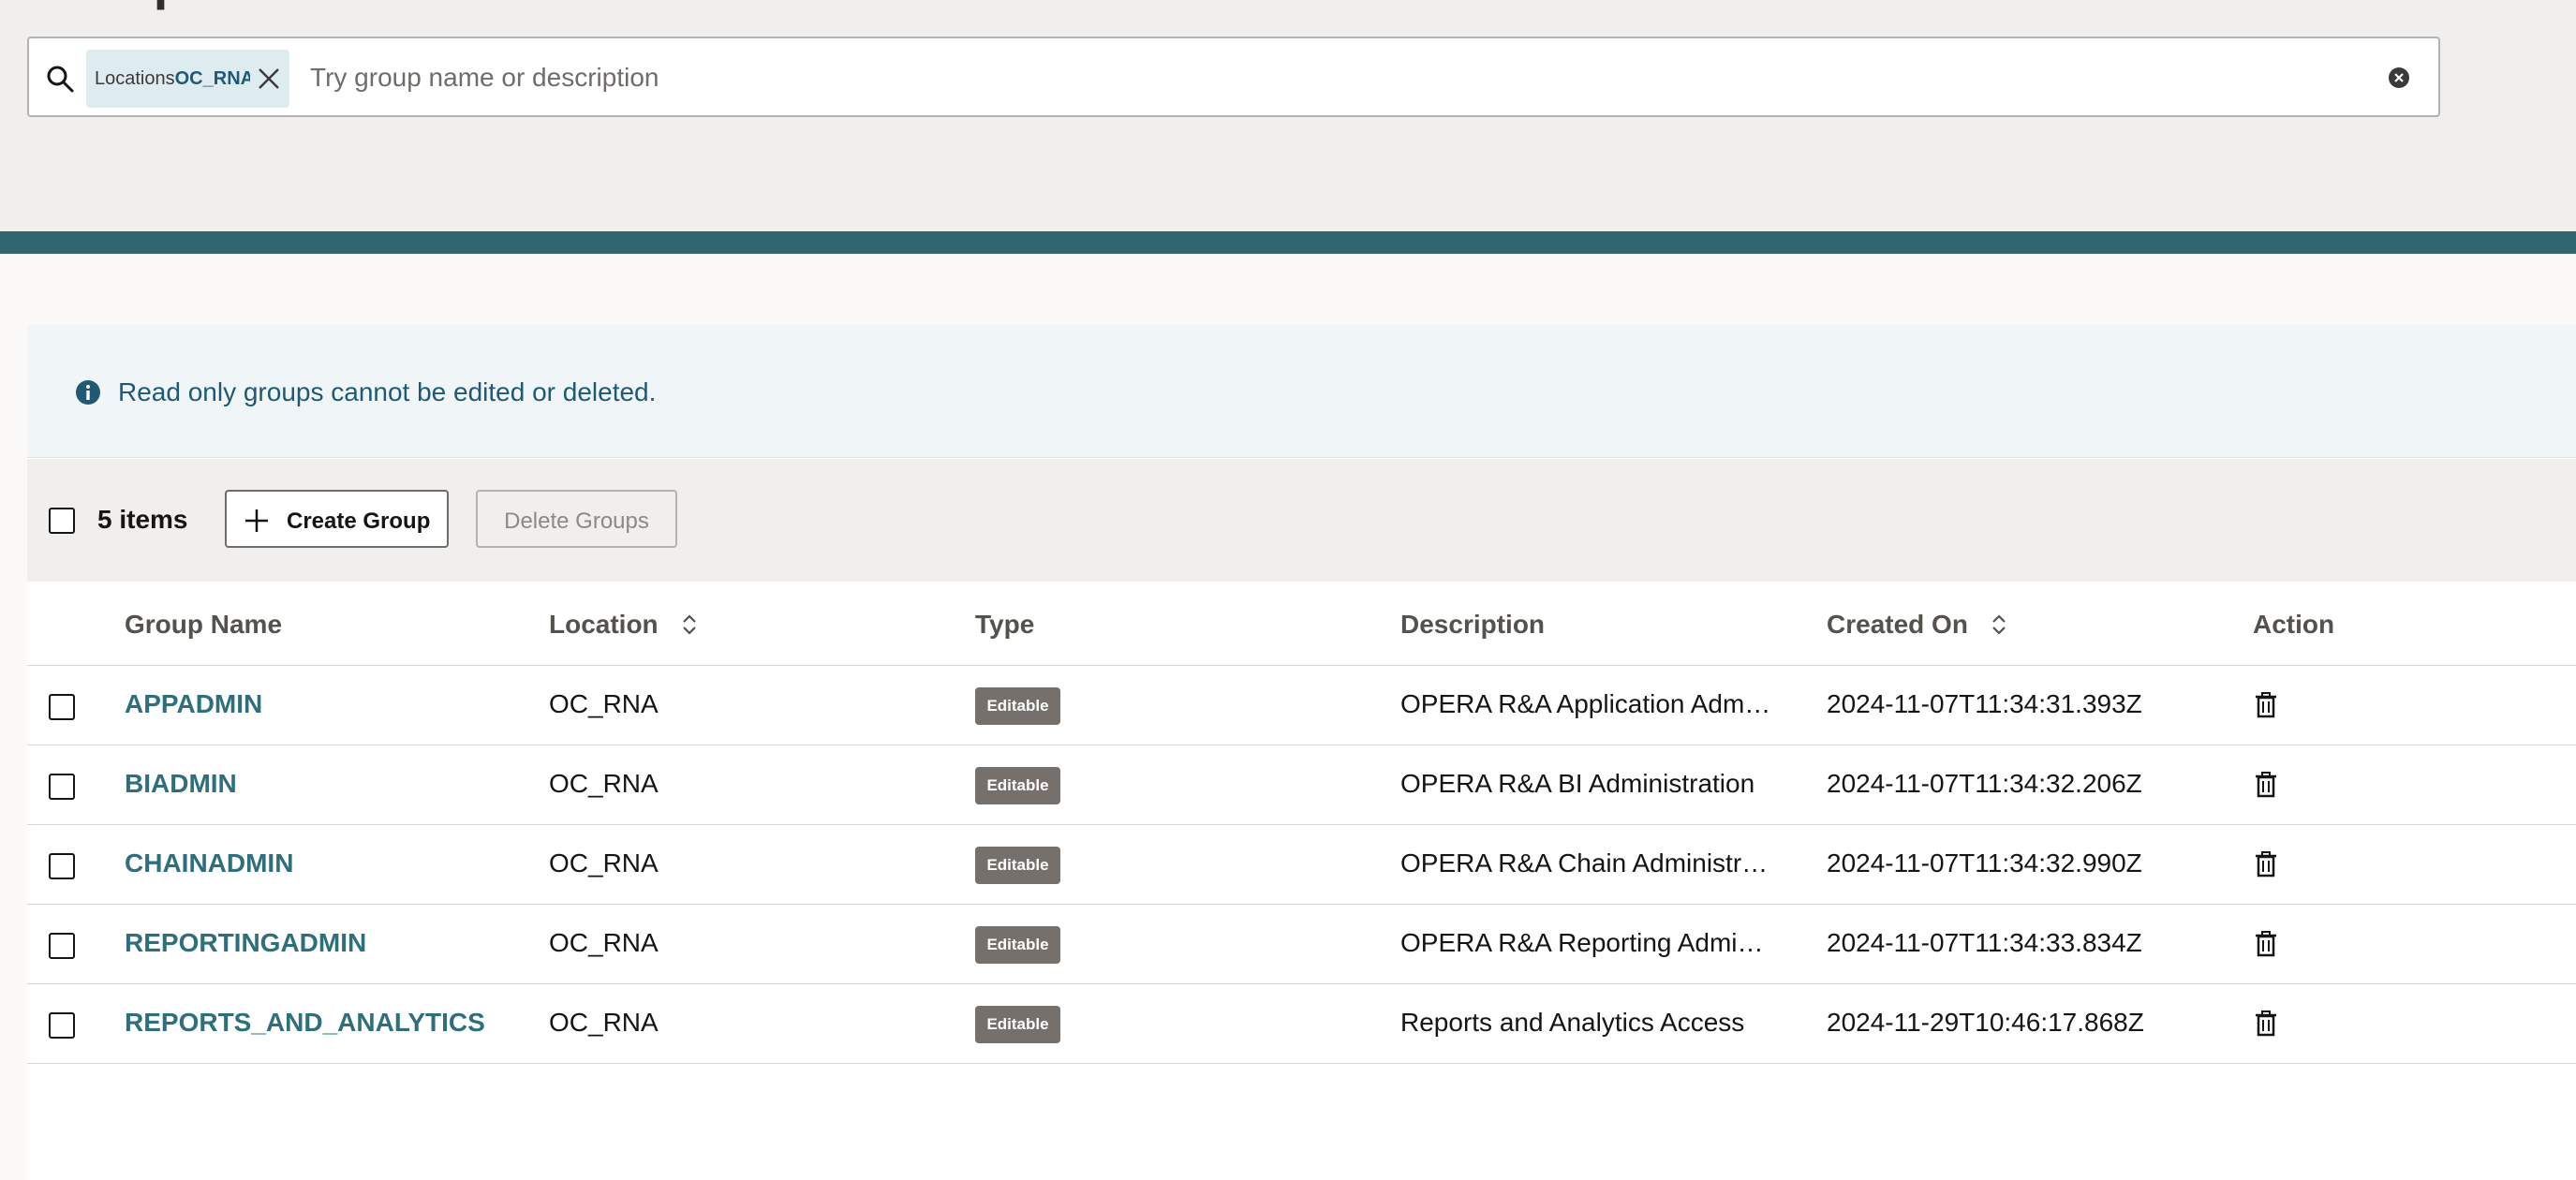 The width and height of the screenshot is (2576, 1180). Describe the element at coordinates (122, 4) in the screenshot. I see `page-title: Groups` at that location.